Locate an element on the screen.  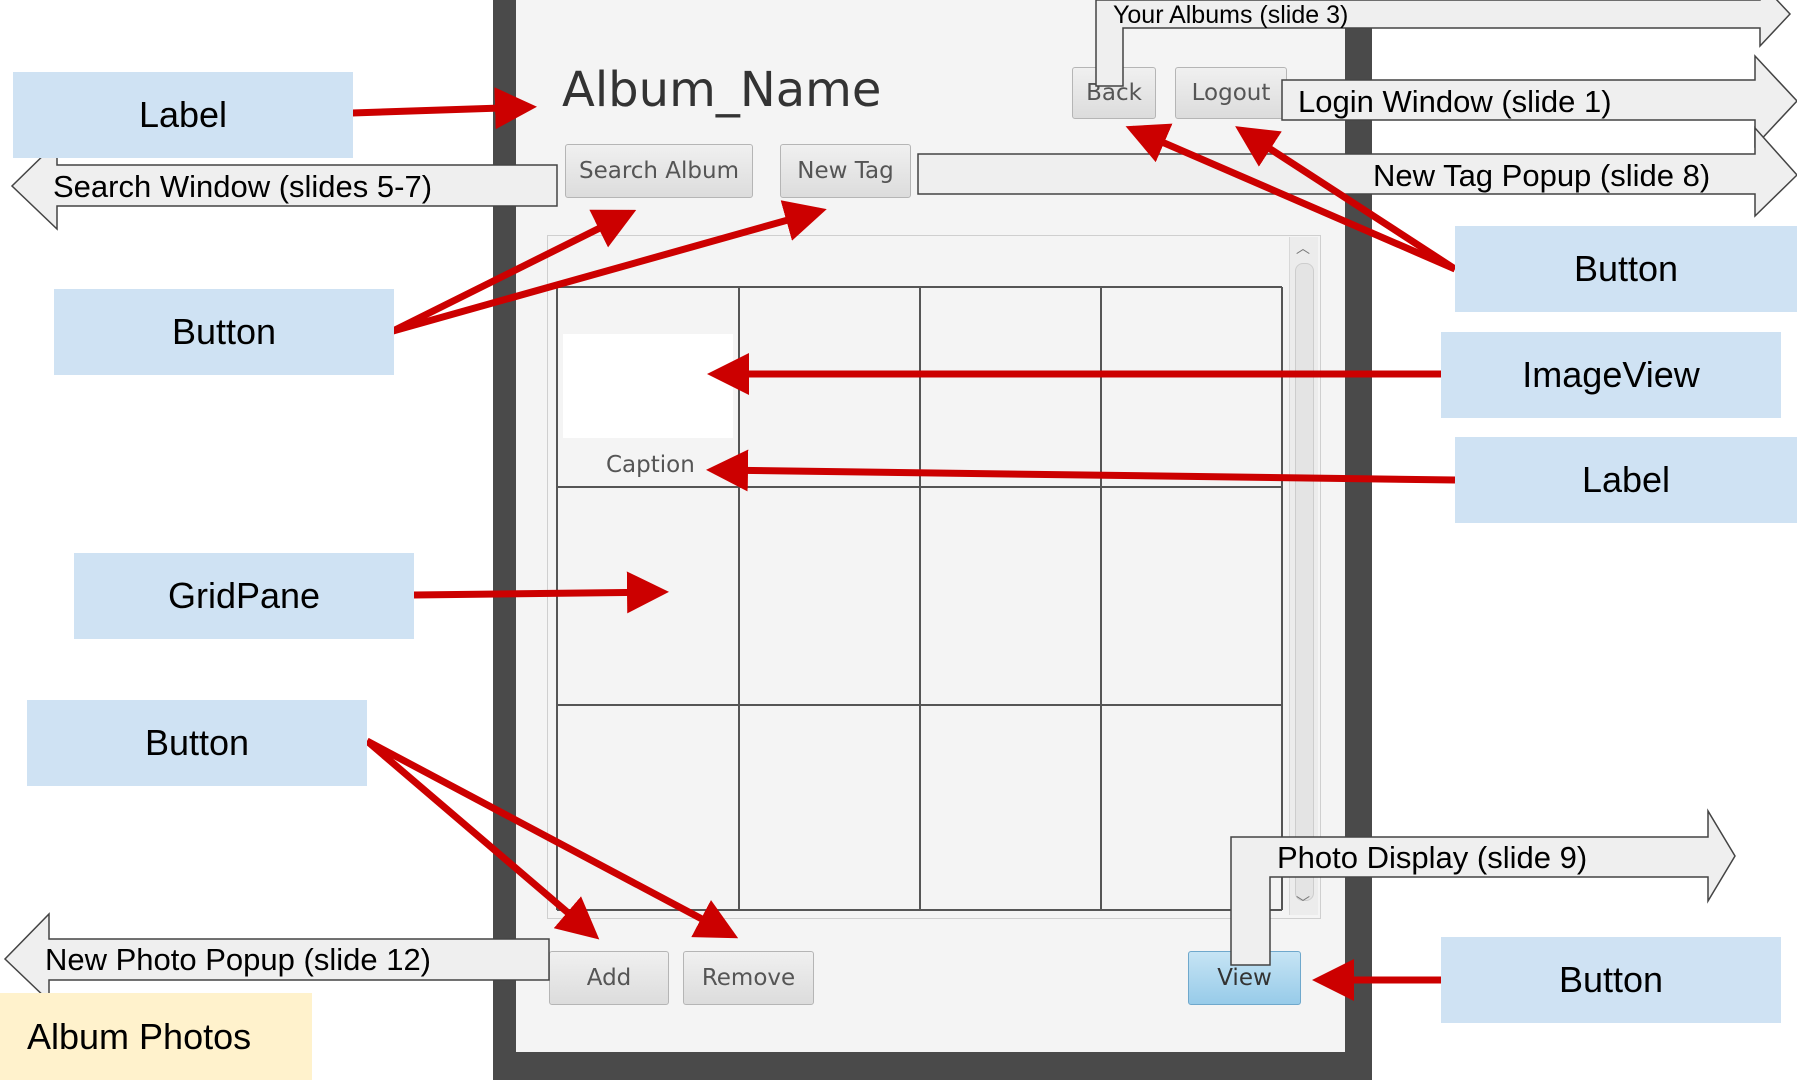
your-albums-text: Your Albums (slide 3) is located at coordinates (1231, 15).